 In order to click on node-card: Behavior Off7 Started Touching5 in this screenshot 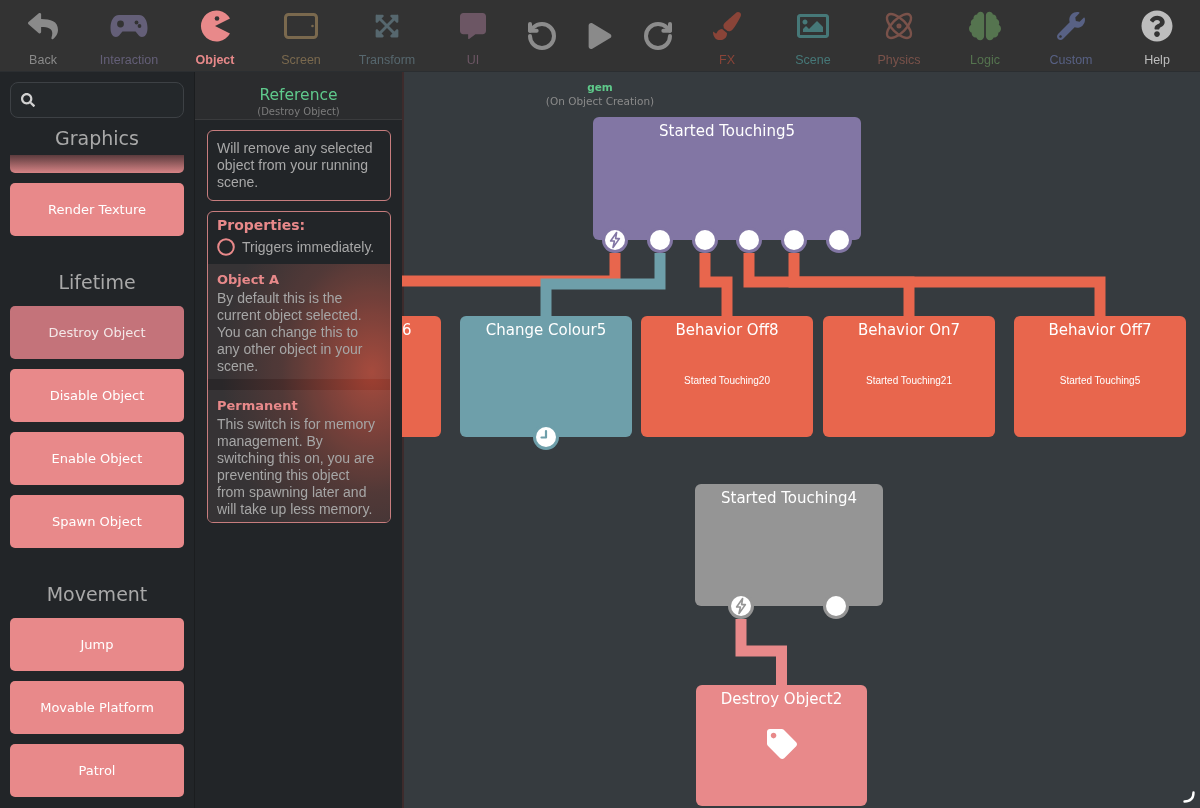, I will do `click(1100, 376)`.